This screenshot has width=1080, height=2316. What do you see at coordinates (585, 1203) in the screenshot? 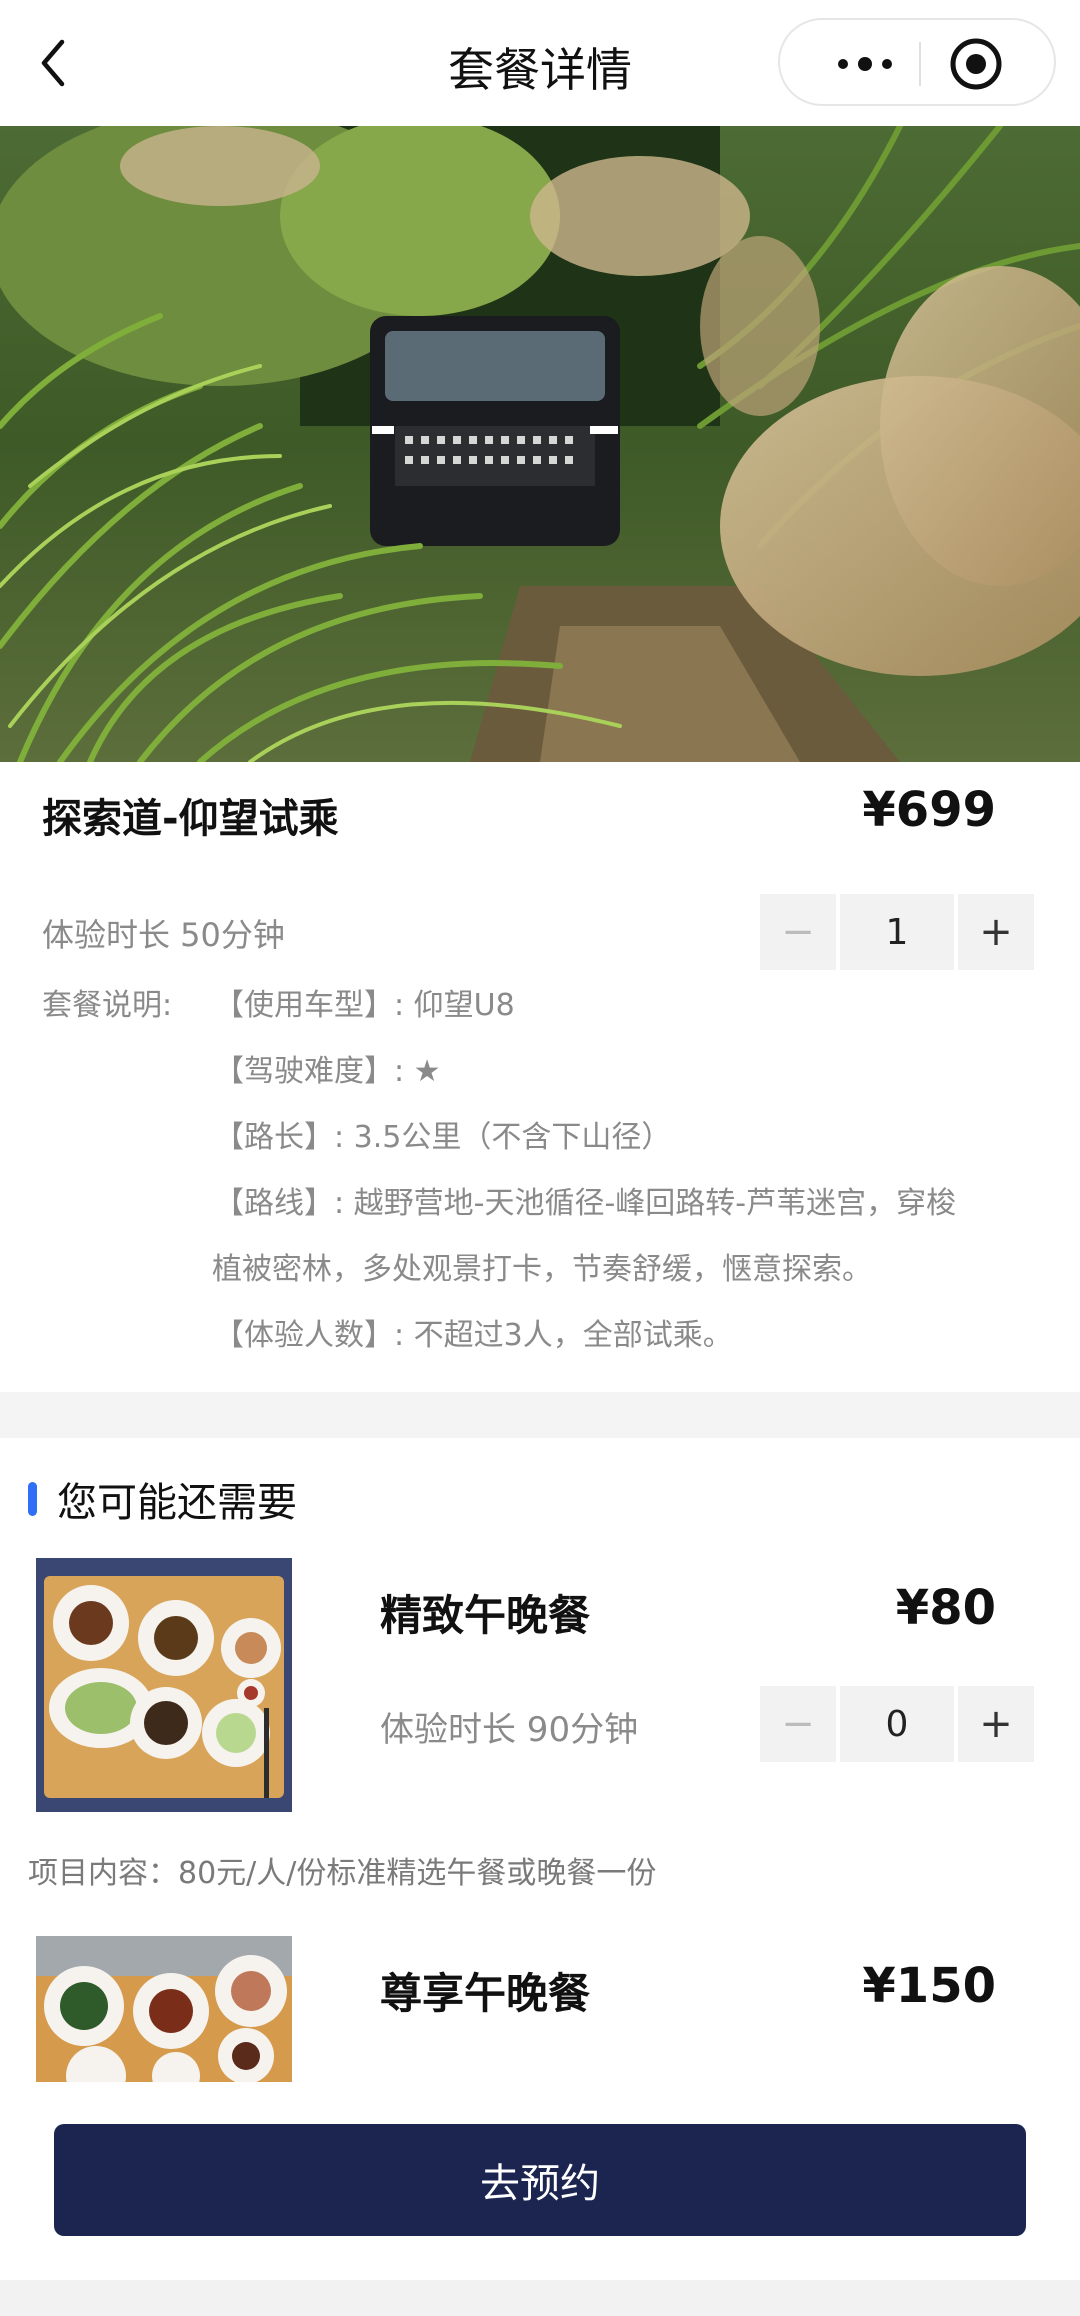
I see `description-line: 【路线】: 越野营地-天池循径-峰回路转-芦苇迷宫，穿梭` at bounding box center [585, 1203].